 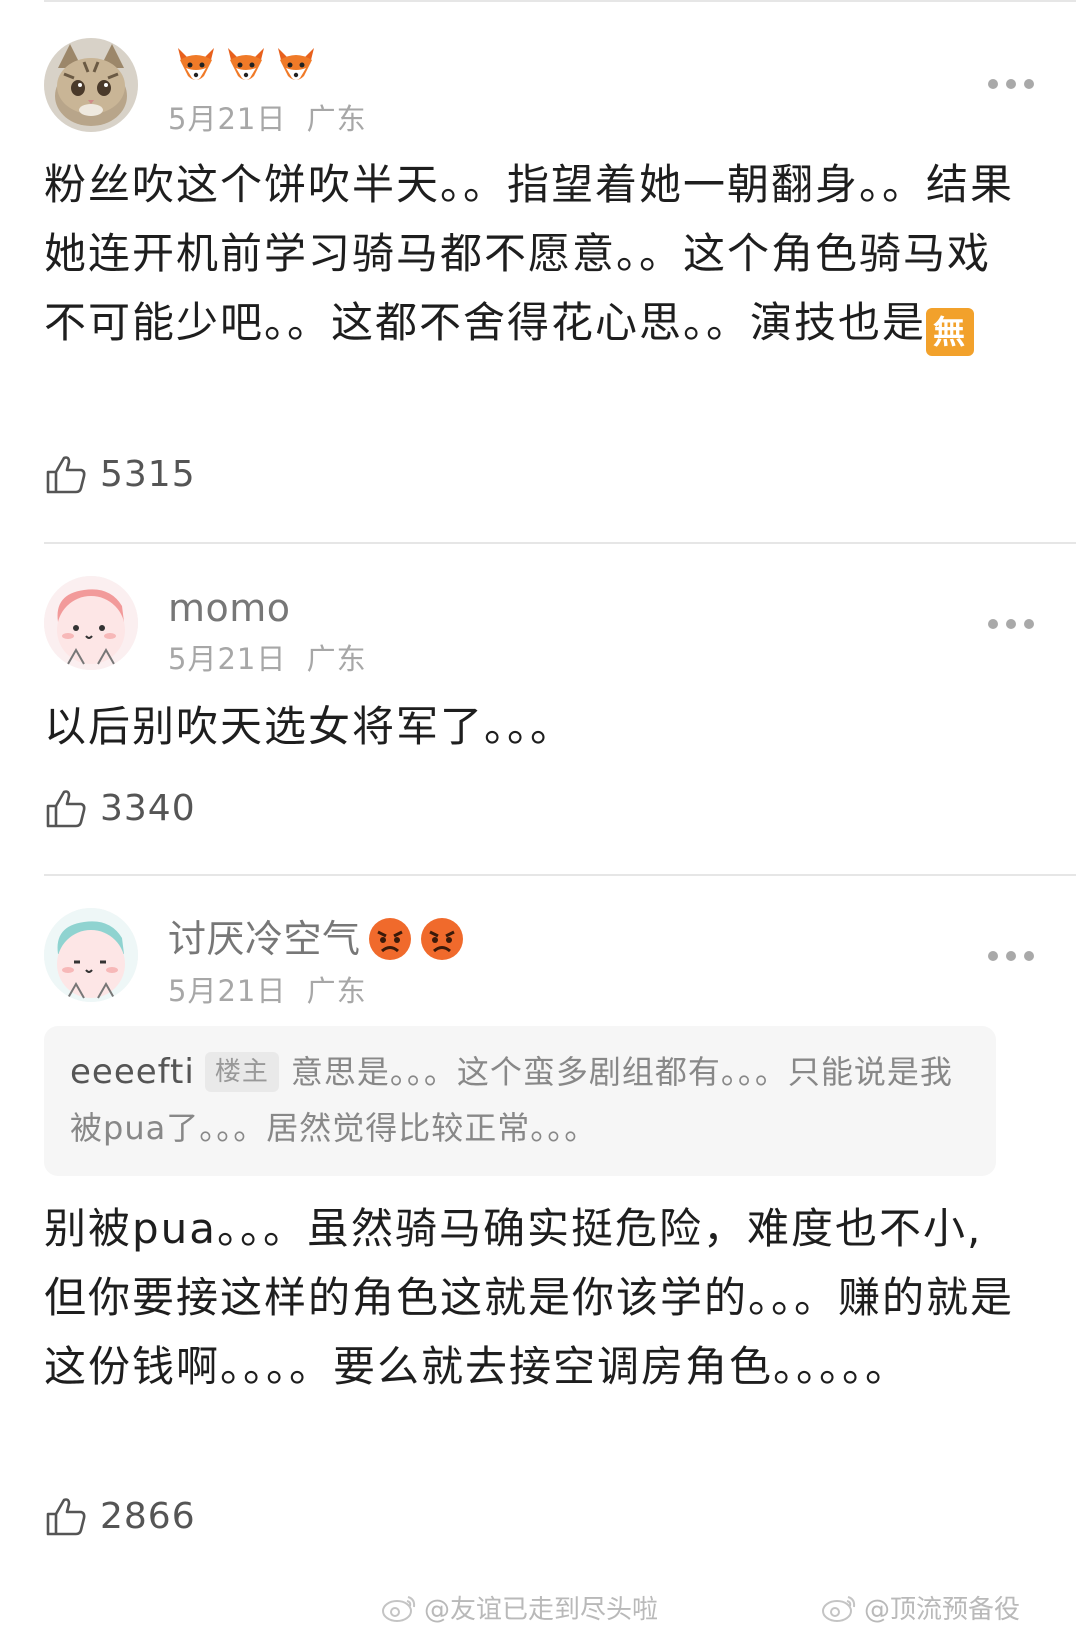 What do you see at coordinates (148, 1516) in the screenshot?
I see `like-count: 2866` at bounding box center [148, 1516].